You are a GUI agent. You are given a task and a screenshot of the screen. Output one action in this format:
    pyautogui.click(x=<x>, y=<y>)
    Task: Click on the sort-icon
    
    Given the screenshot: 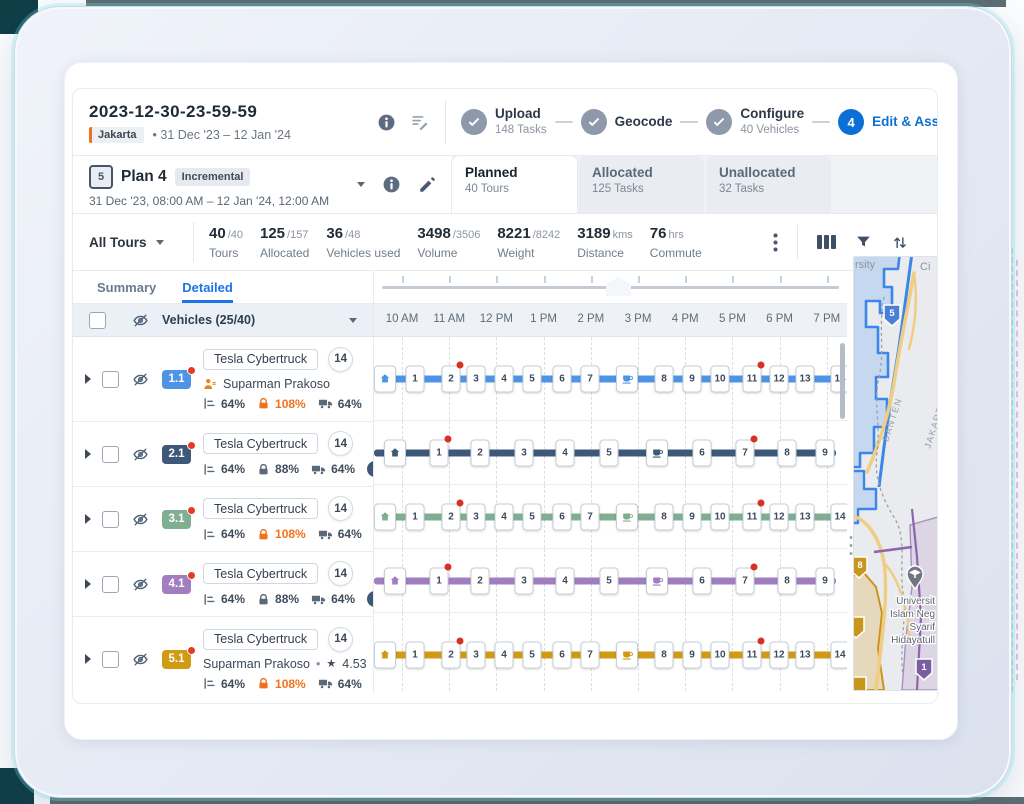 What is the action you would take?
    pyautogui.click(x=900, y=242)
    